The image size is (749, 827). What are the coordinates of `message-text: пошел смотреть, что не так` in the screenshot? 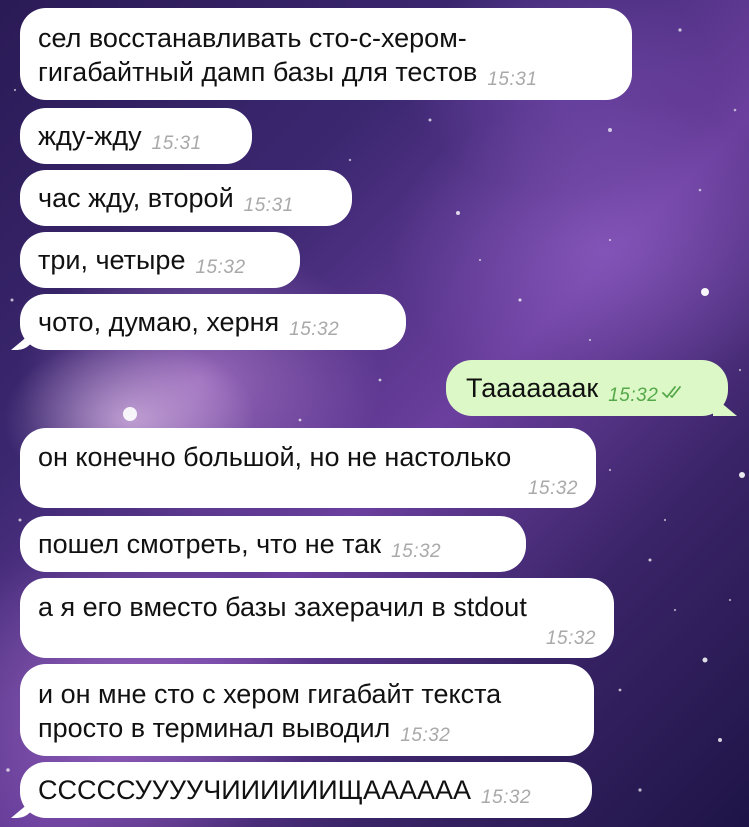 It's located at (210, 544).